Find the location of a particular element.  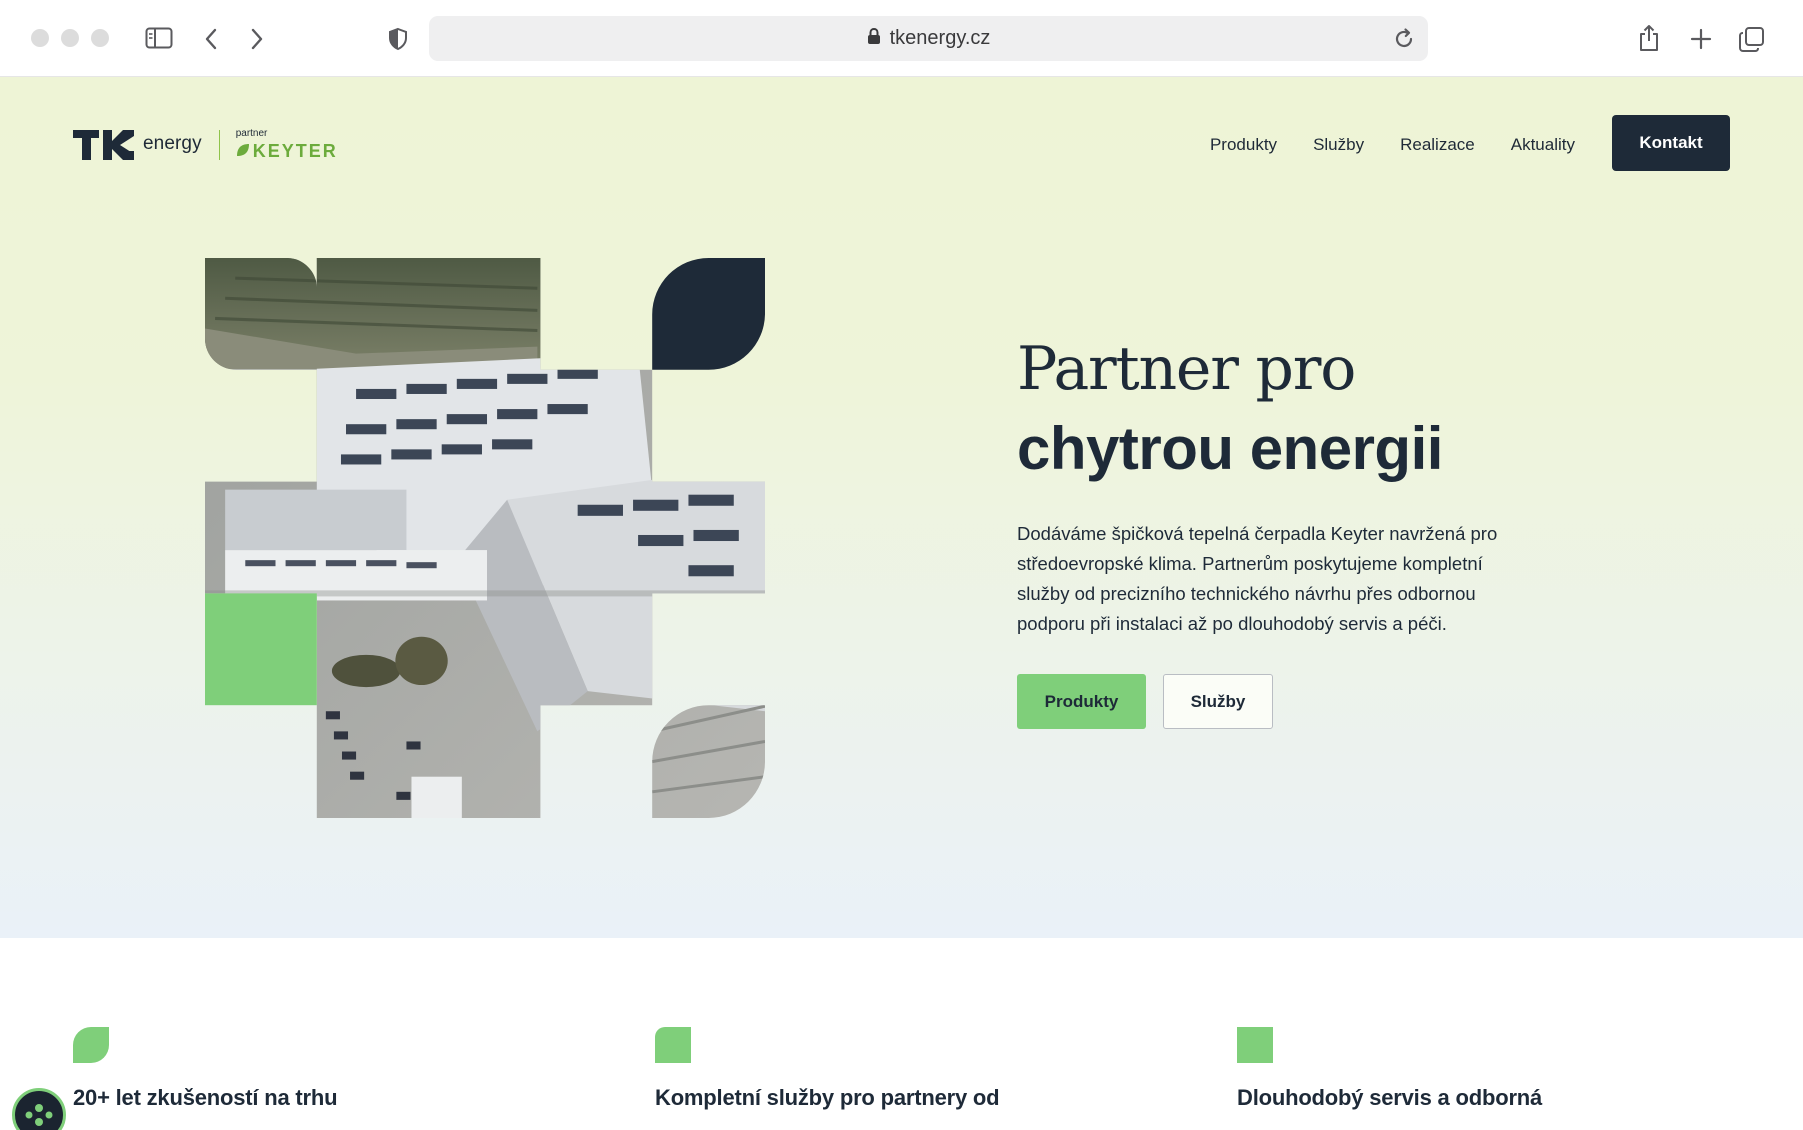

shield-icon is located at coordinates (398, 39).